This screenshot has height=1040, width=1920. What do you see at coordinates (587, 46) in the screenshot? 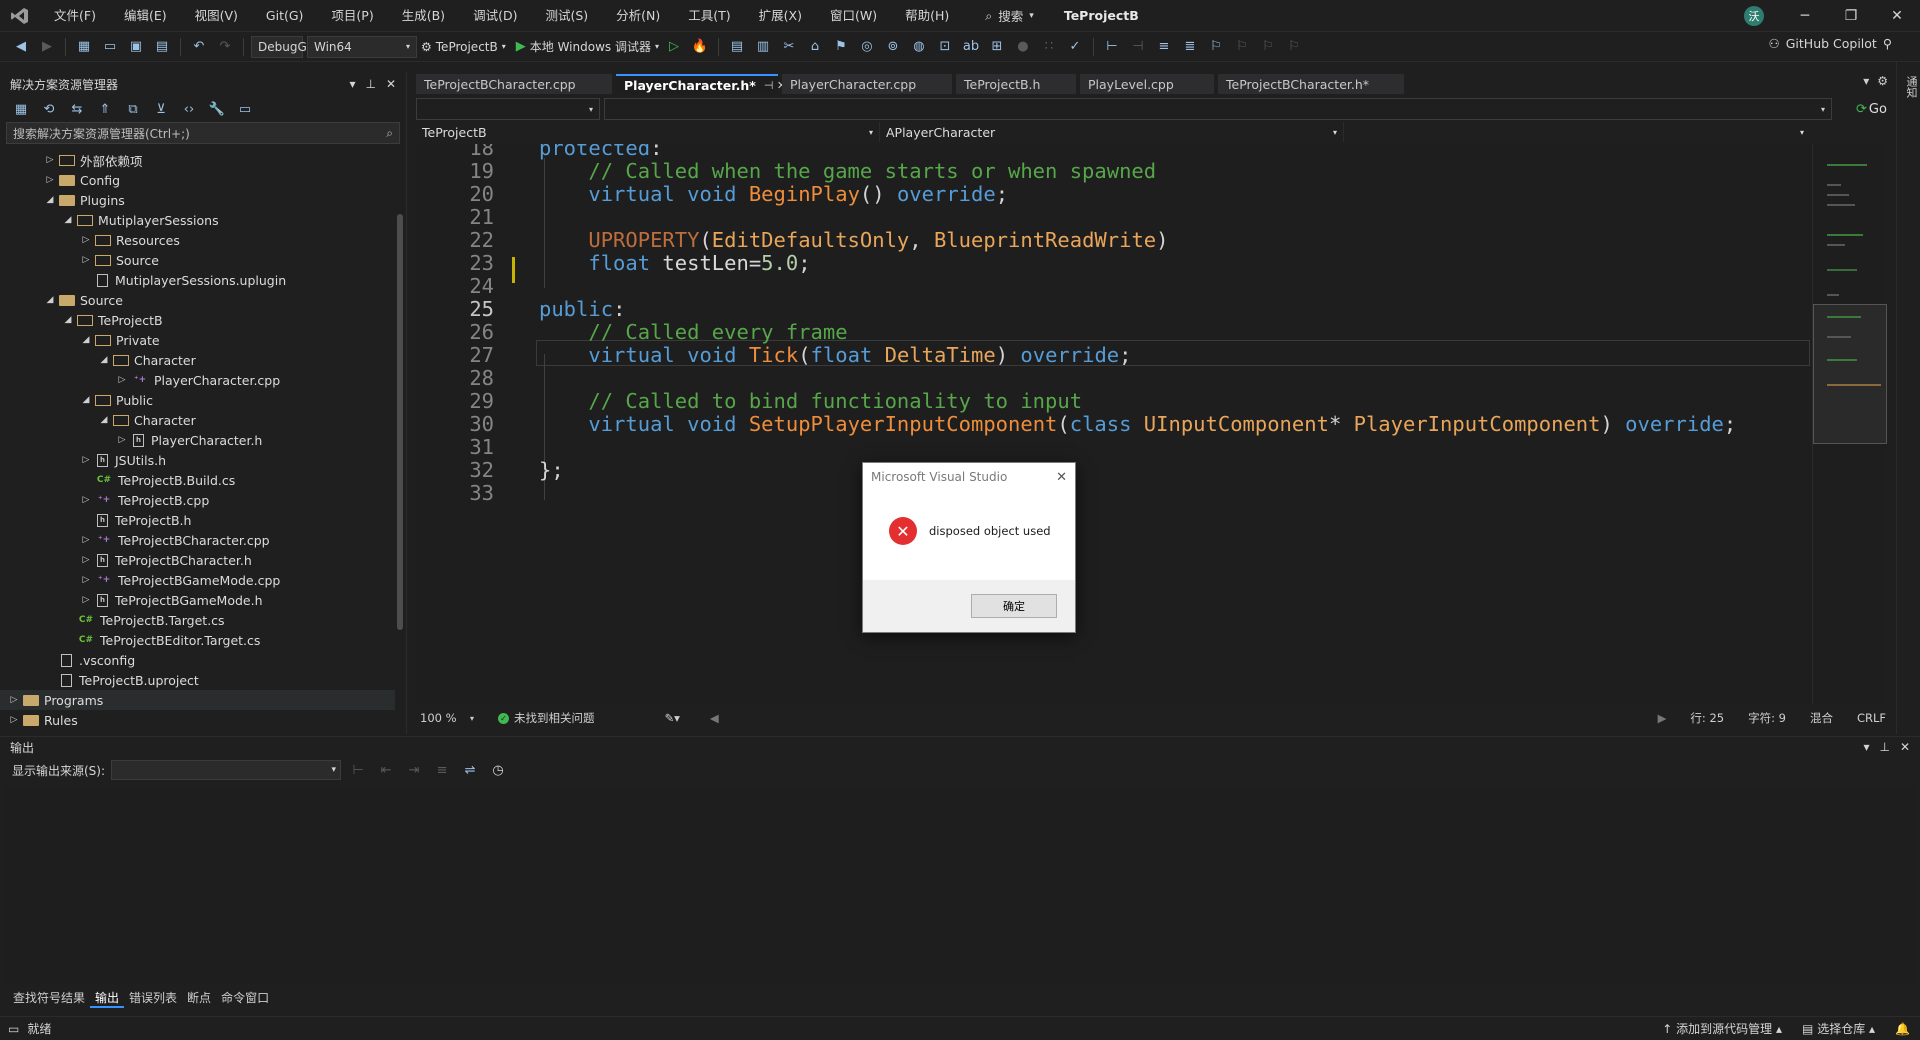
I see `start-debugging-button: ▶ 本地 Windows 调试器 ▾` at bounding box center [587, 46].